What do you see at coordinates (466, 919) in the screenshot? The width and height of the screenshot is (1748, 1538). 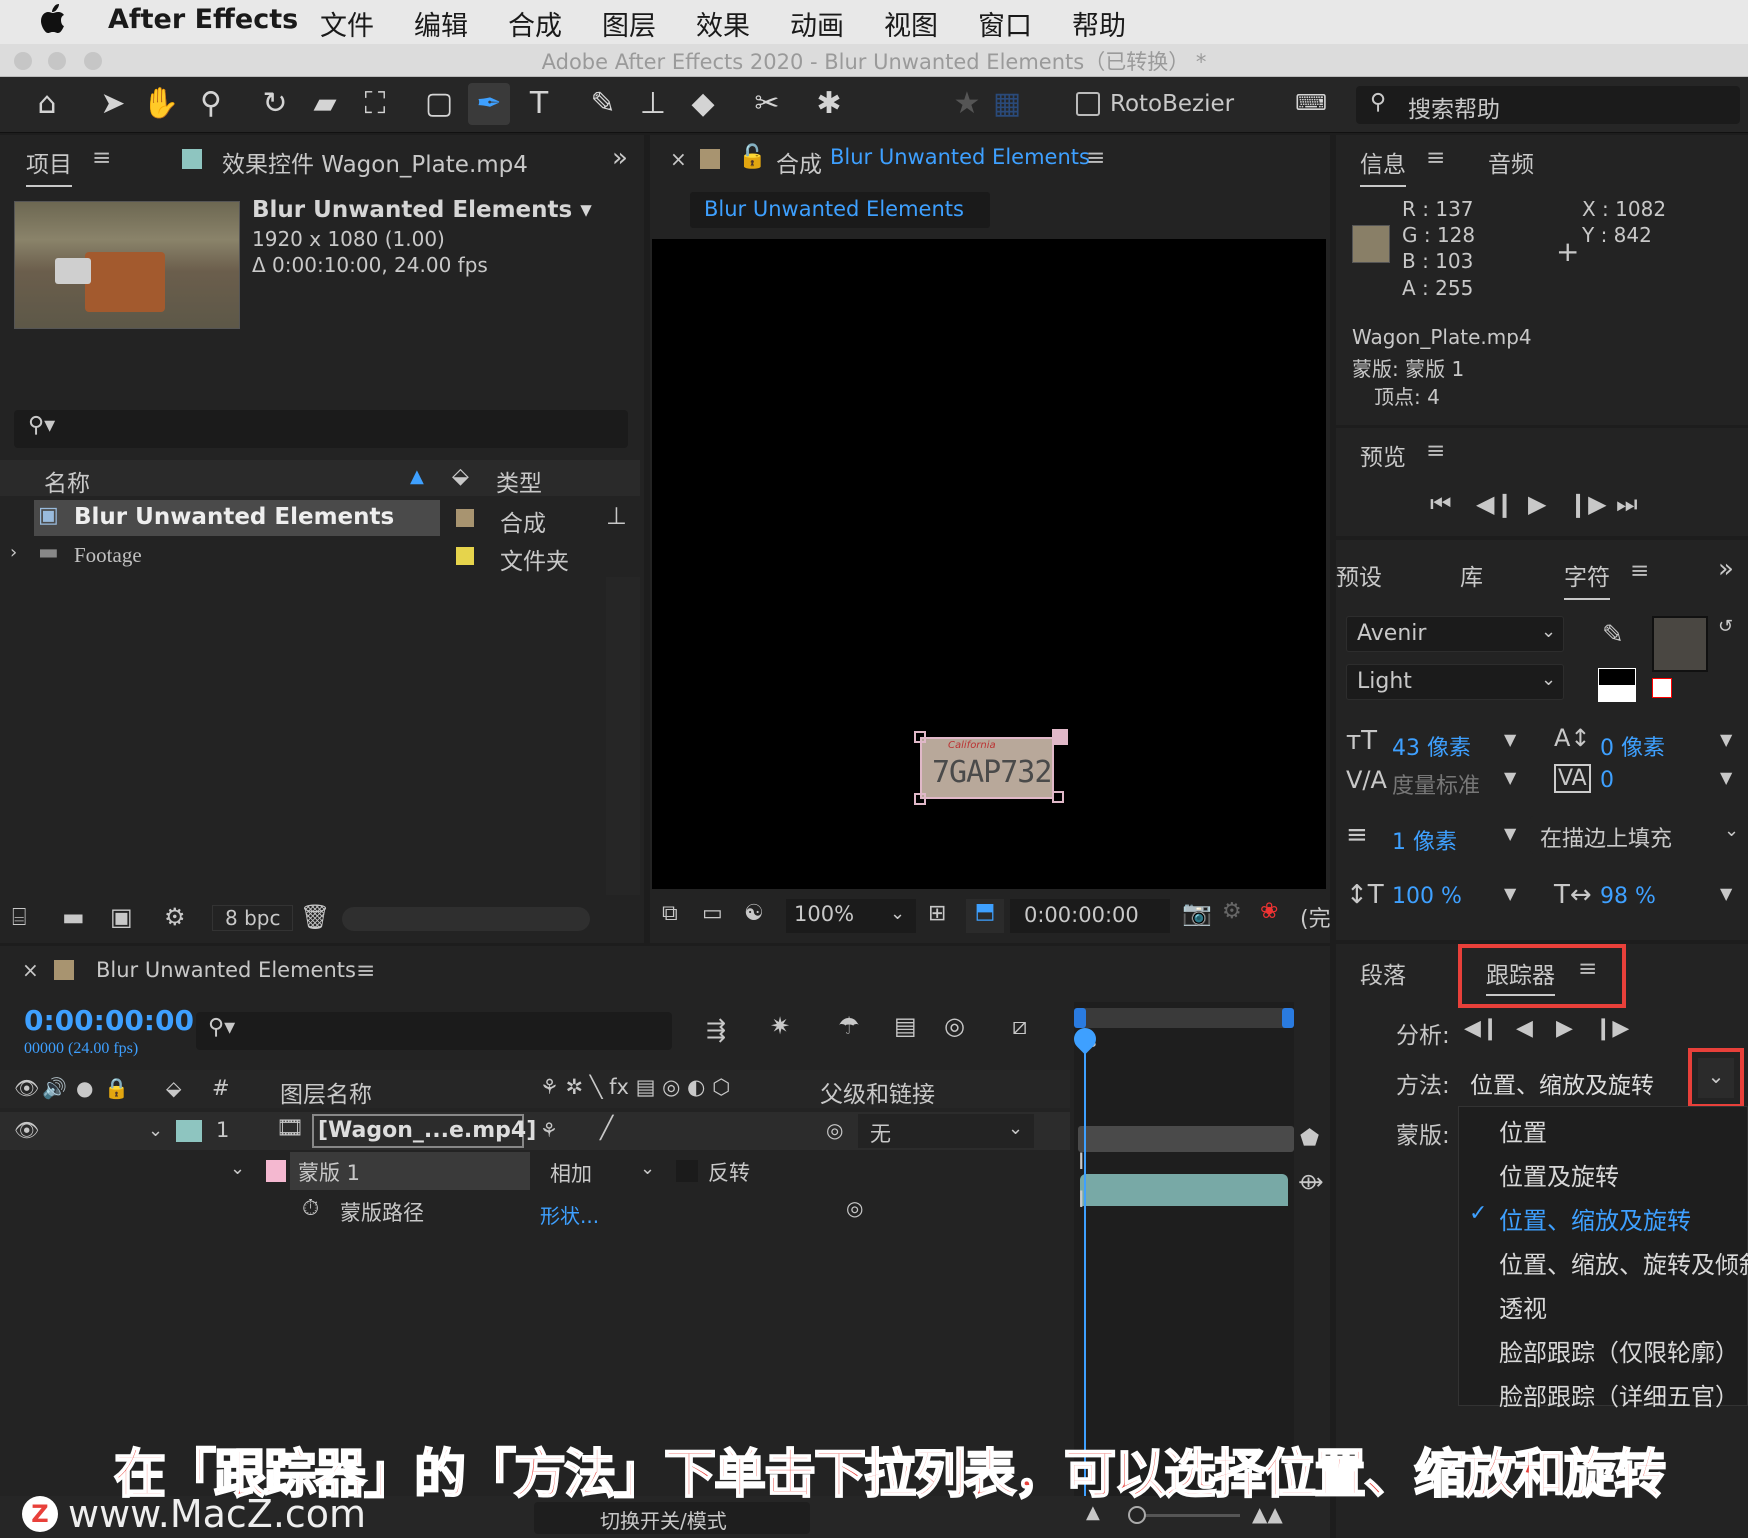 I see `thumbnail-slider` at bounding box center [466, 919].